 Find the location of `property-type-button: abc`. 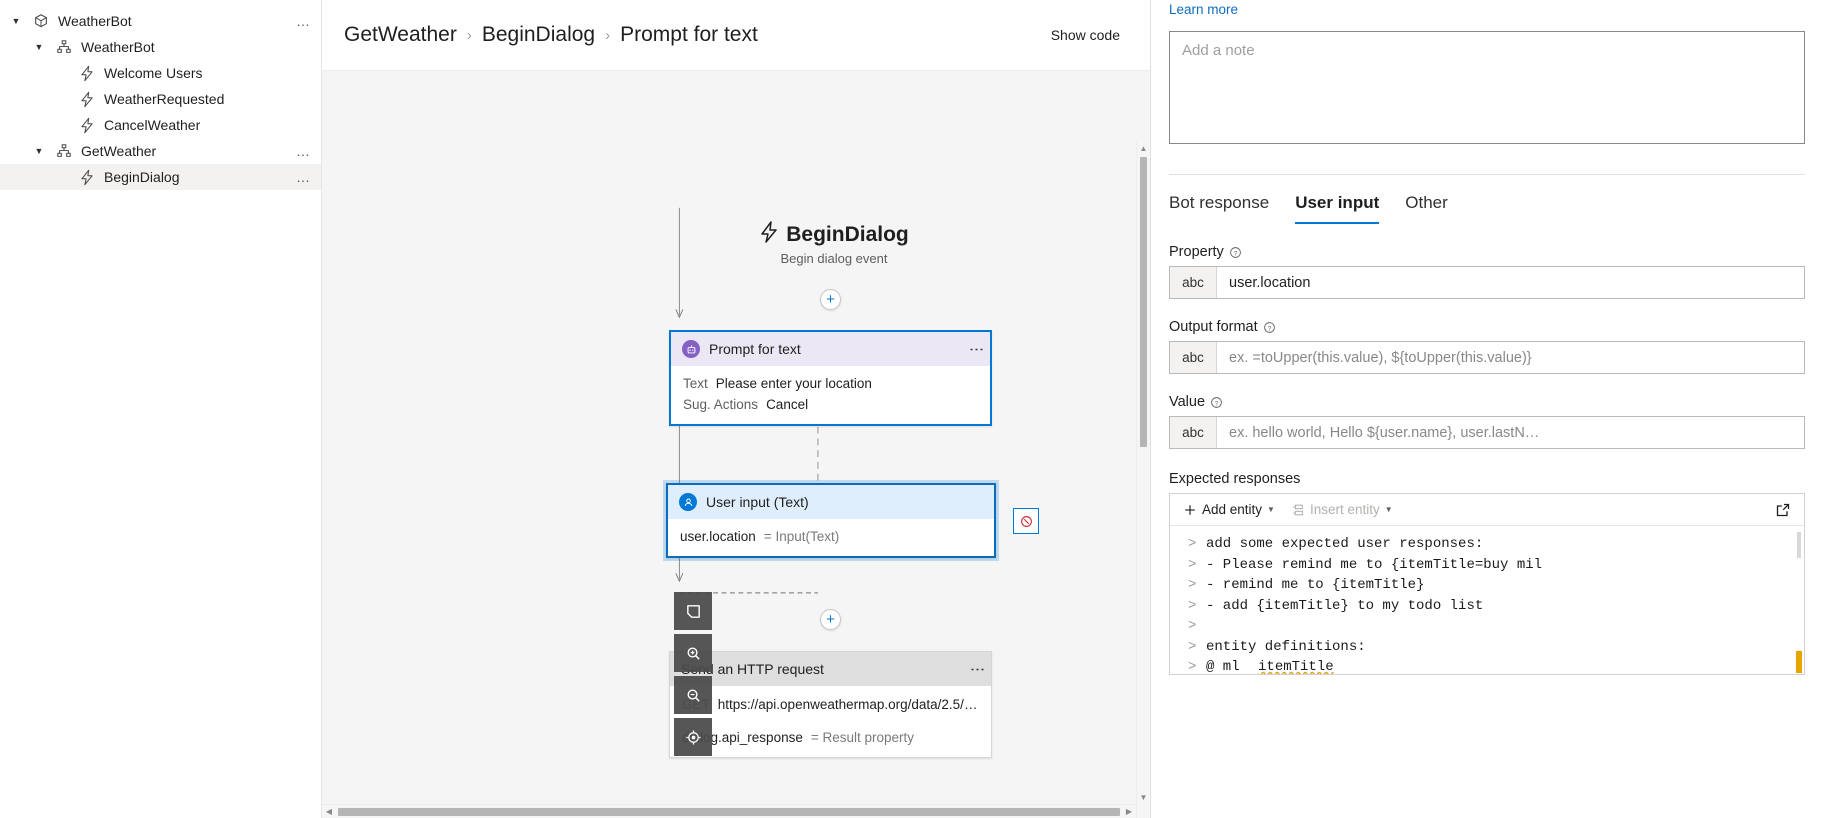

property-type-button: abc is located at coordinates (1193, 282).